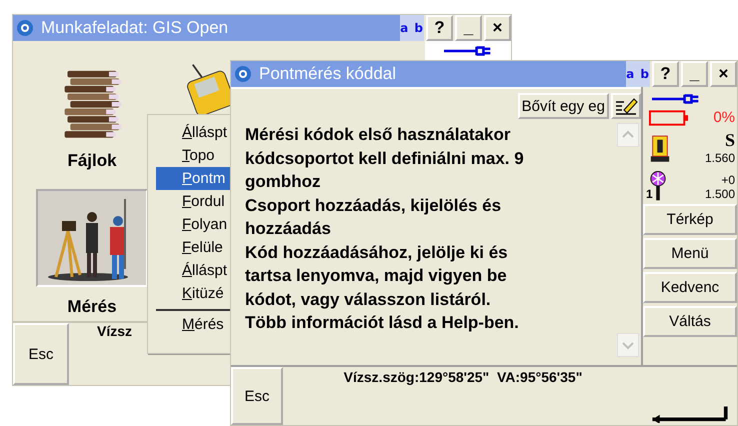 This screenshot has width=738, height=426. What do you see at coordinates (377, 135) in the screenshot?
I see `message-line: Mérési kódok első használatakor` at bounding box center [377, 135].